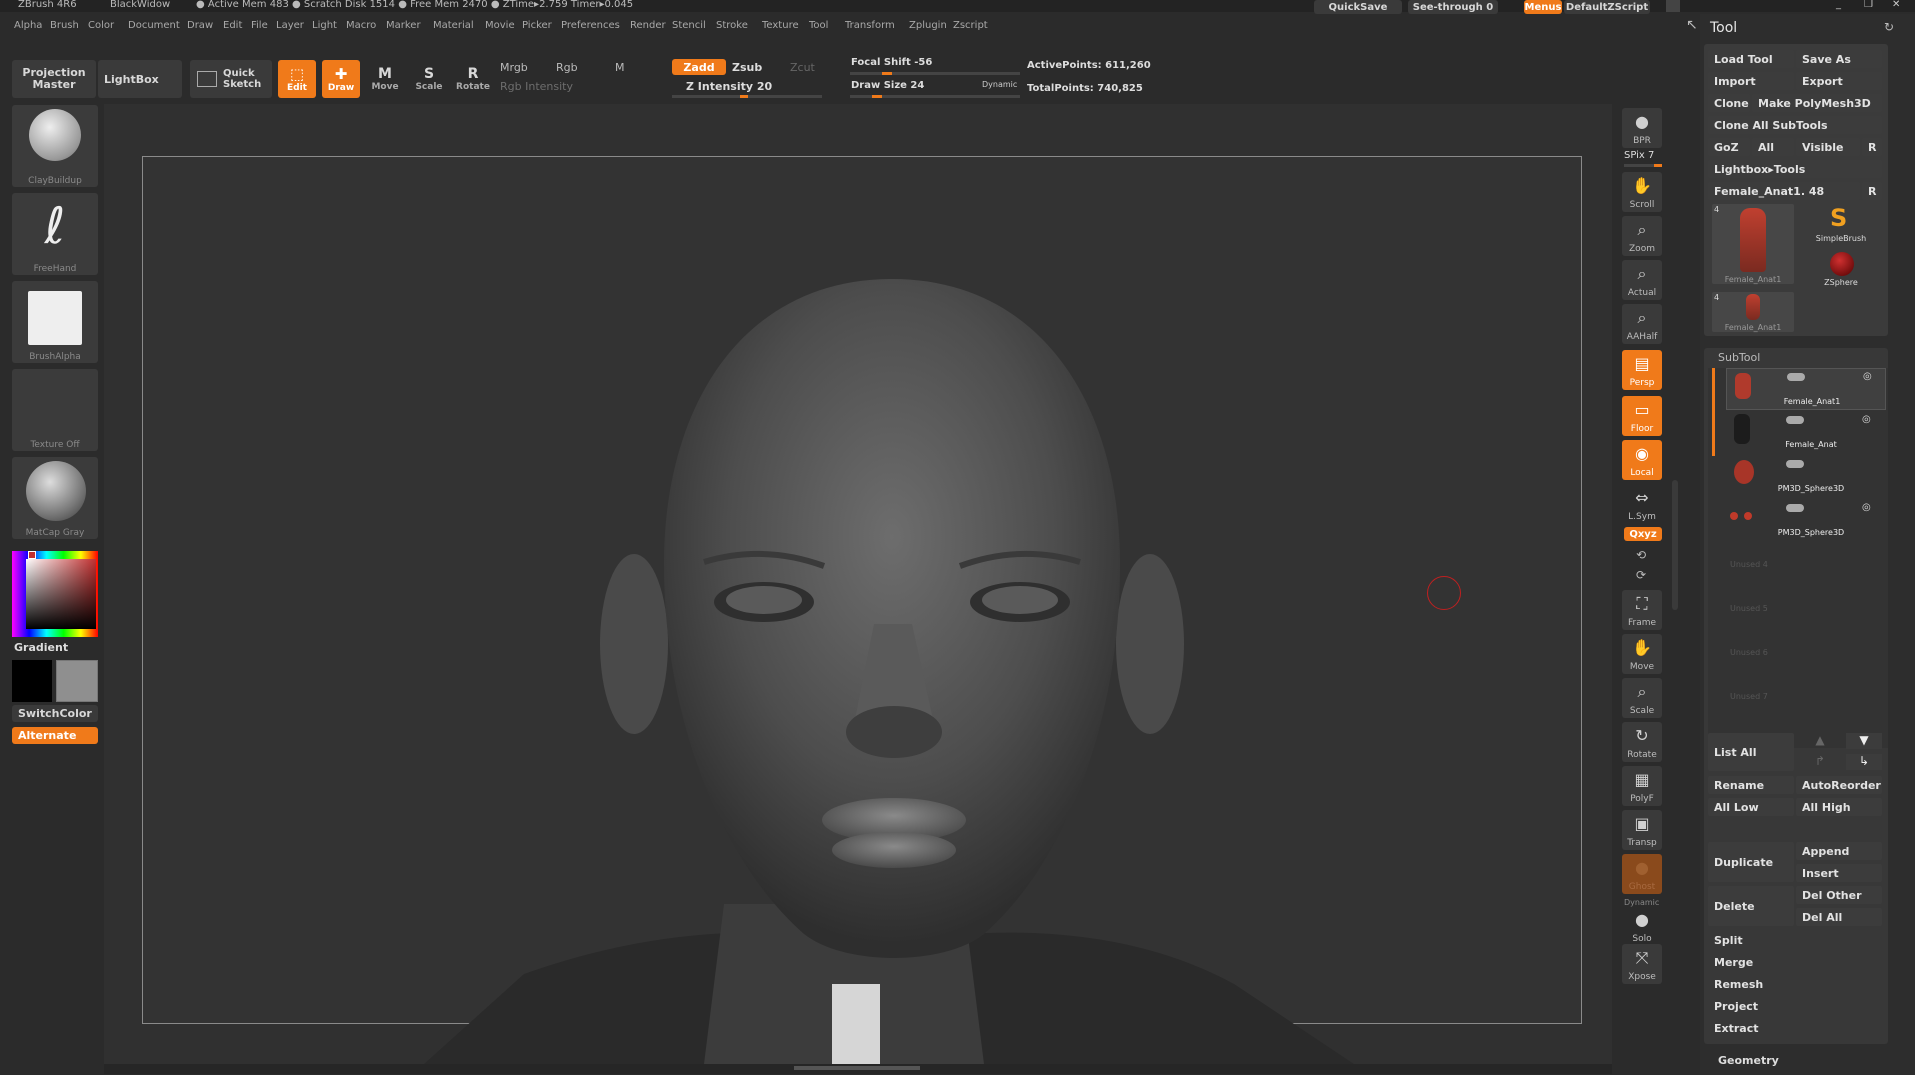  Describe the element at coordinates (1795, 984) in the screenshot. I see `remesh-button: Remesh` at that location.